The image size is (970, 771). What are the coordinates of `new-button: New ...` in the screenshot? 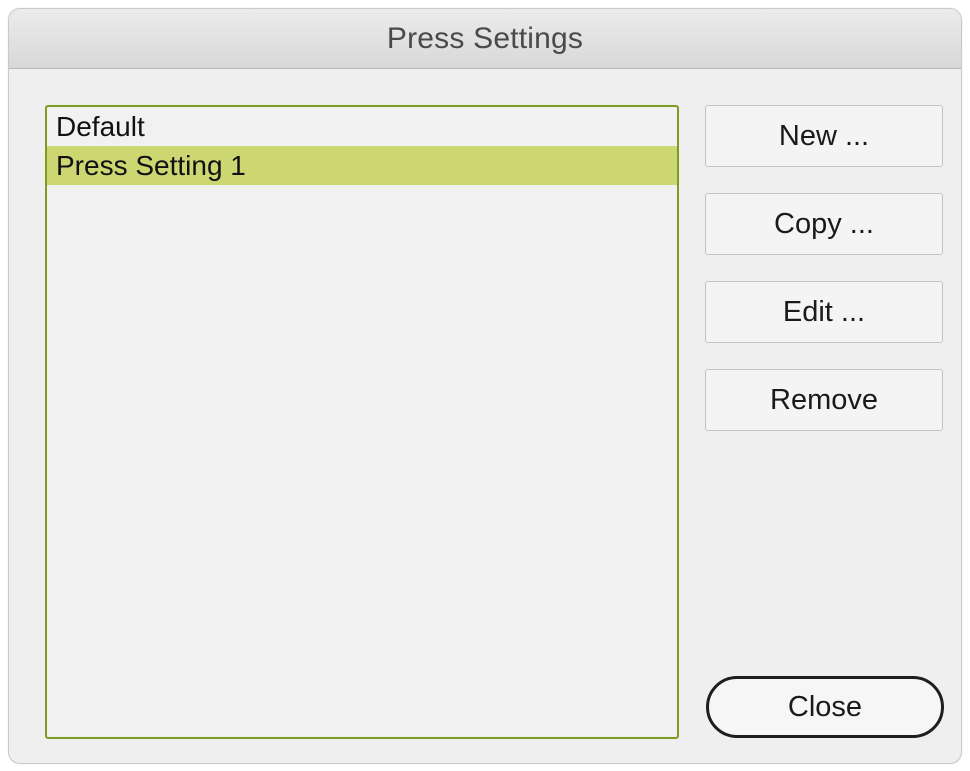 It's located at (824, 136).